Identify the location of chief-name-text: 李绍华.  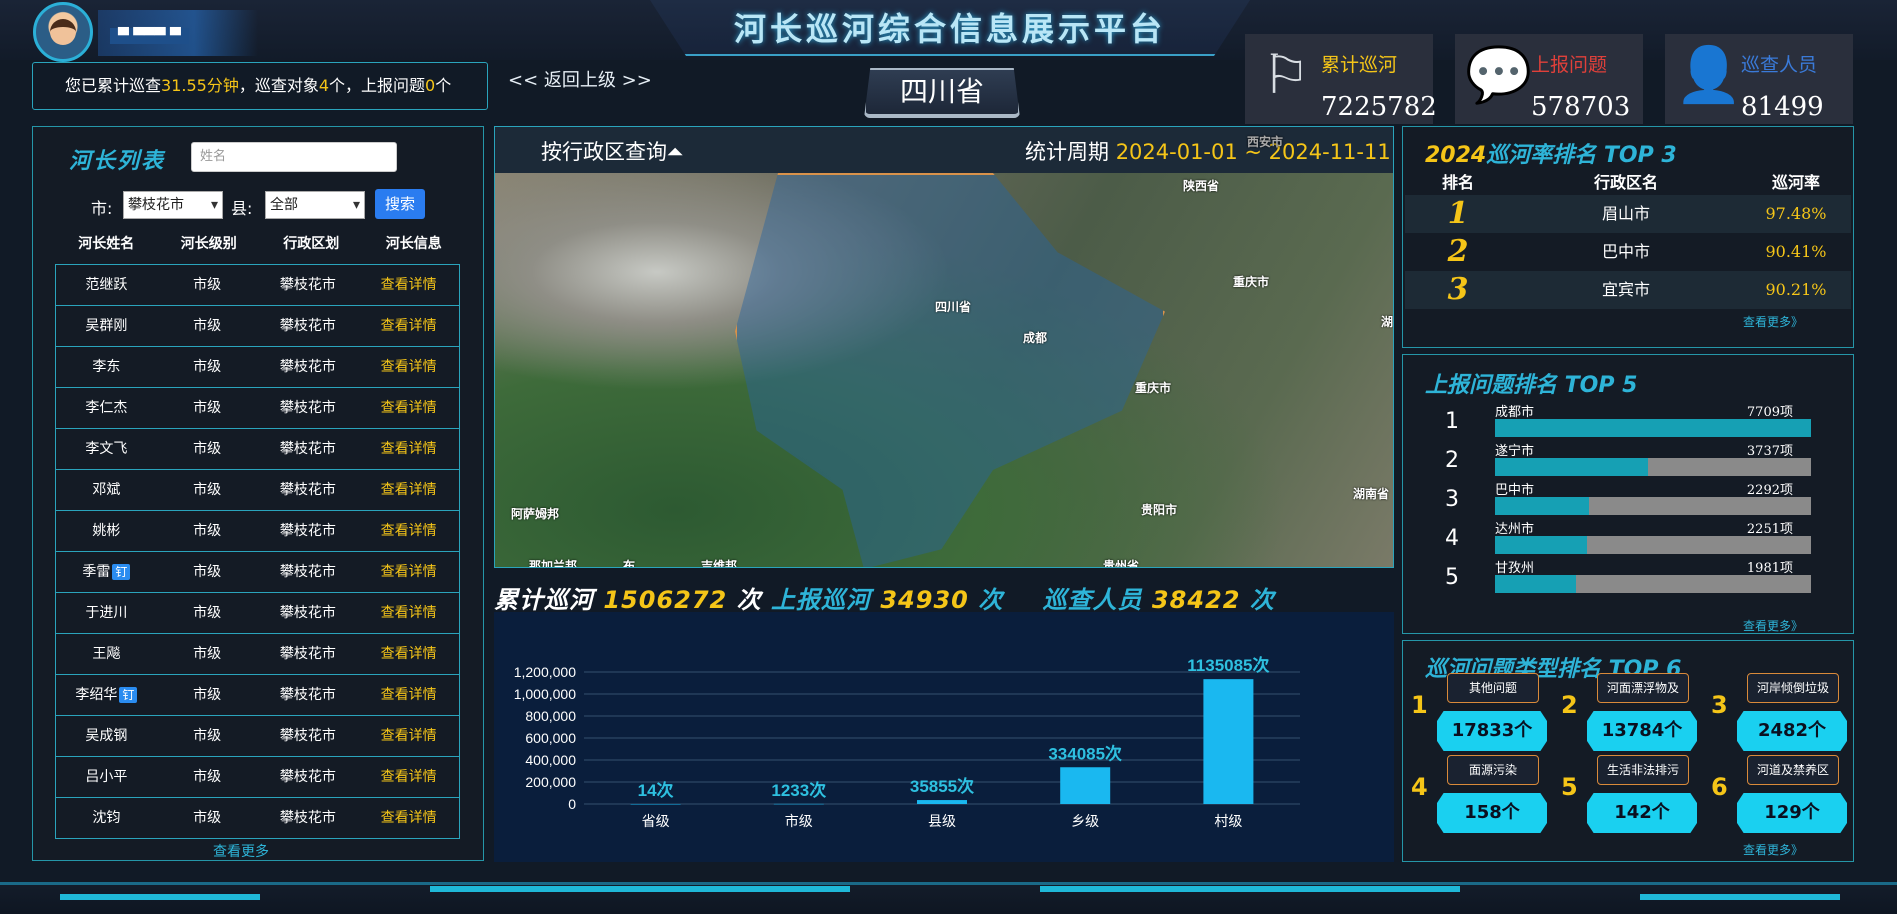
(96, 695).